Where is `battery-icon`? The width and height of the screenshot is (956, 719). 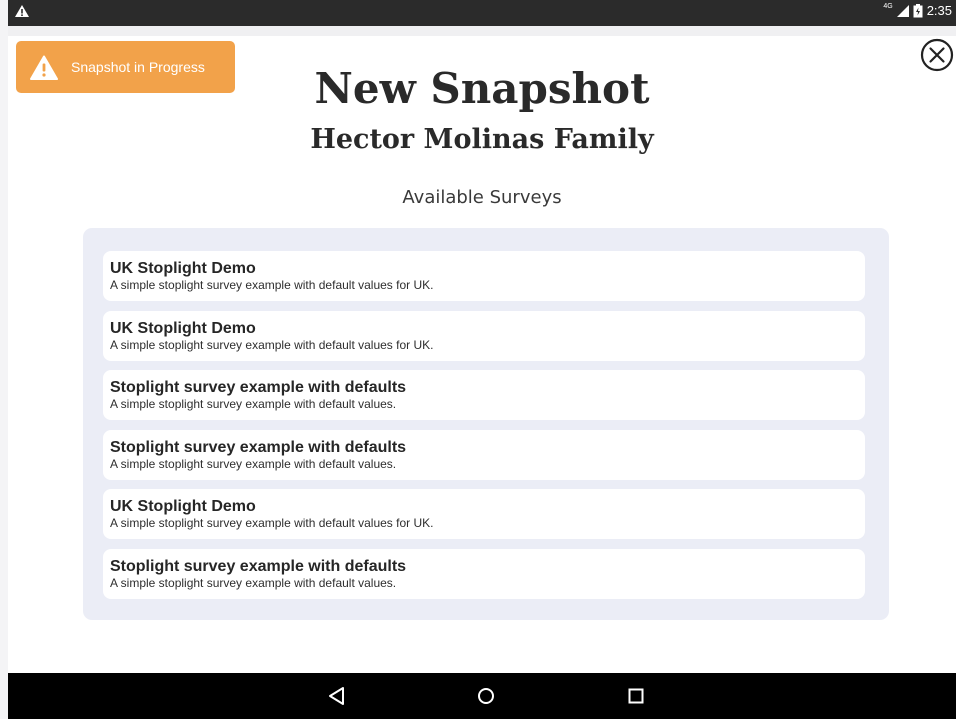
battery-icon is located at coordinates (918, 10).